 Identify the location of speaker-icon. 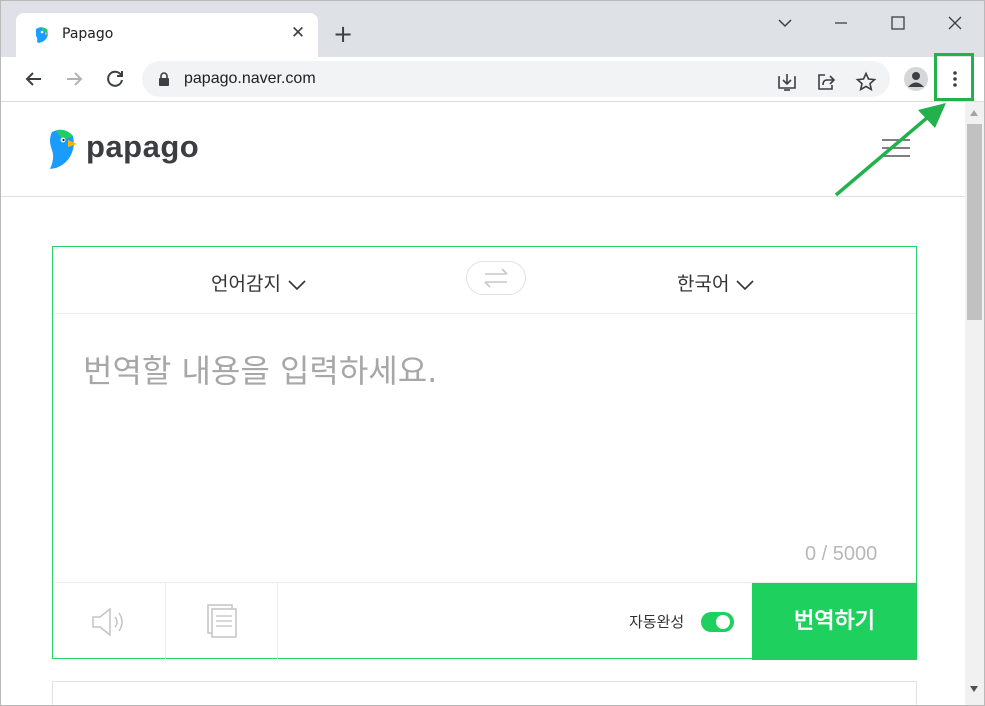
(107, 622).